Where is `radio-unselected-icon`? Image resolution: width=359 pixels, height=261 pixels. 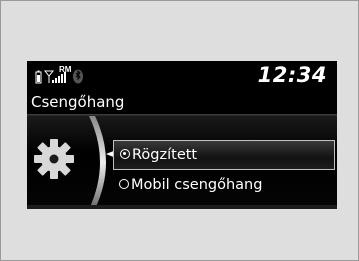
radio-unselected-icon is located at coordinates (124, 184).